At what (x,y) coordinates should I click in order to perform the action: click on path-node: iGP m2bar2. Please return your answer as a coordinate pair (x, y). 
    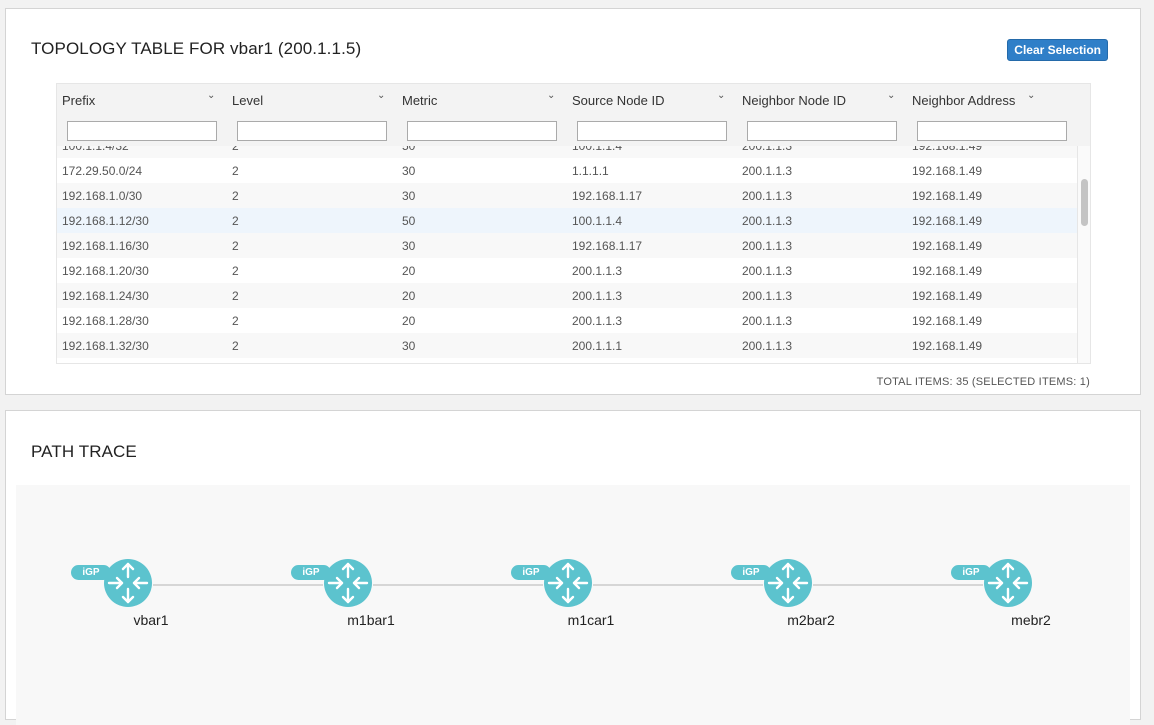
    Looking at the image, I should click on (783, 598).